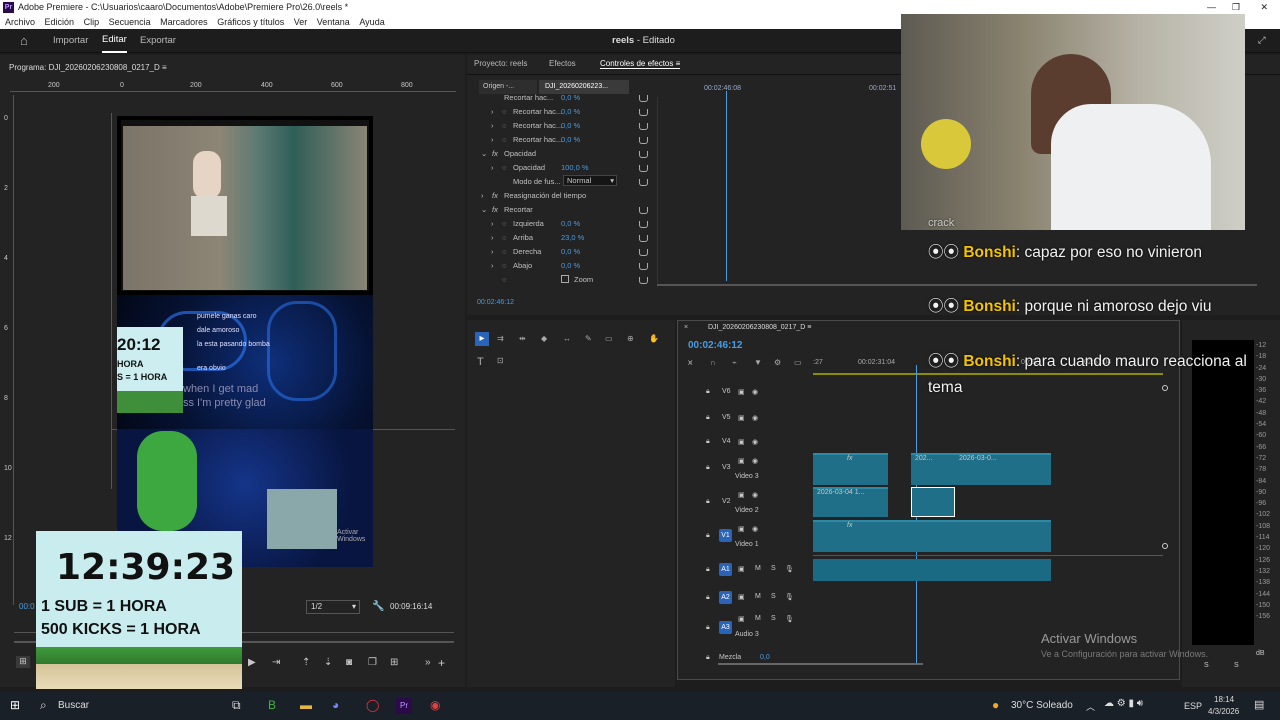 This screenshot has width=1280, height=720. Describe the element at coordinates (328, 662) in the screenshot. I see `extract-icon: ⇣` at that location.